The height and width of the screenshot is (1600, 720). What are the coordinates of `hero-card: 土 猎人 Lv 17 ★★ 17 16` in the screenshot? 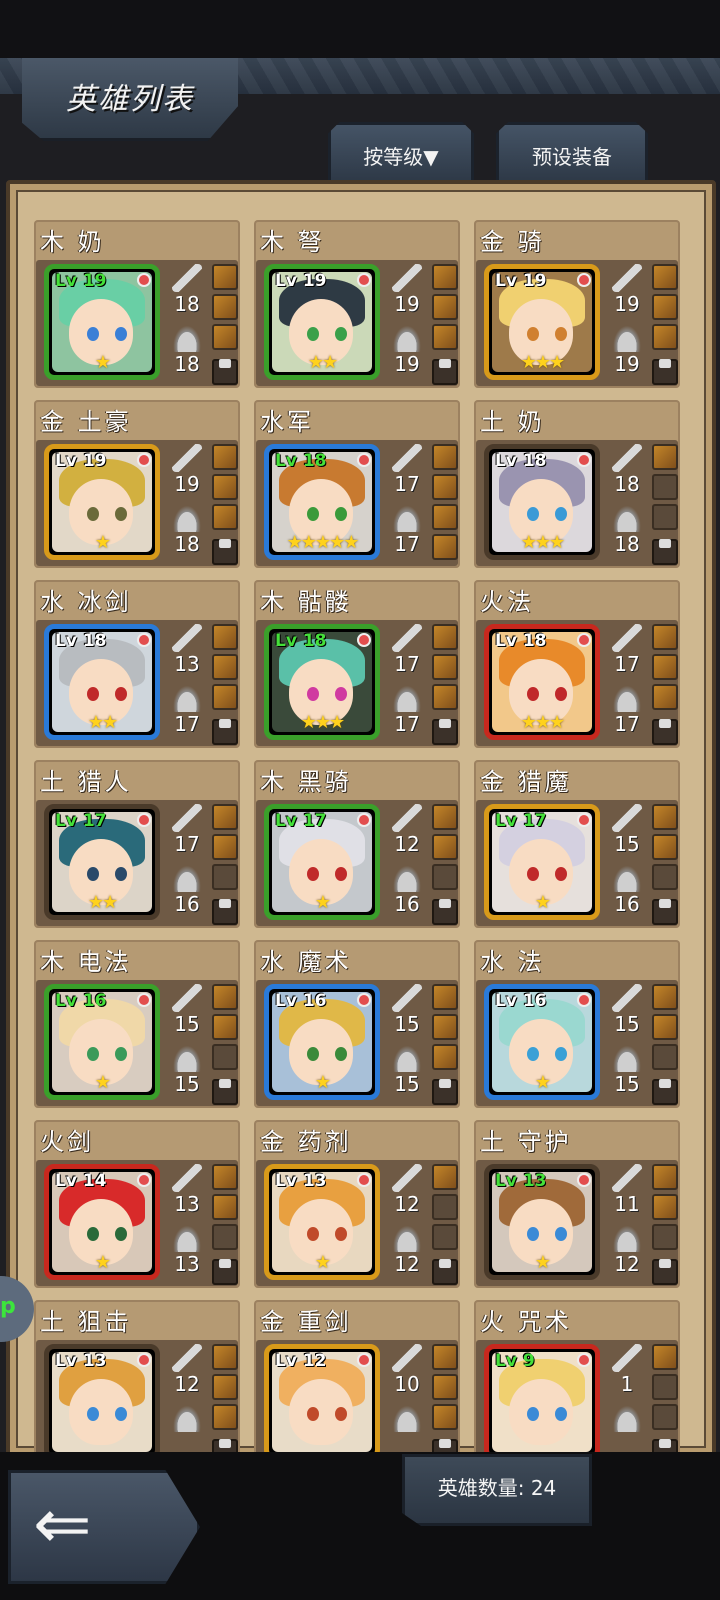 It's located at (137, 844).